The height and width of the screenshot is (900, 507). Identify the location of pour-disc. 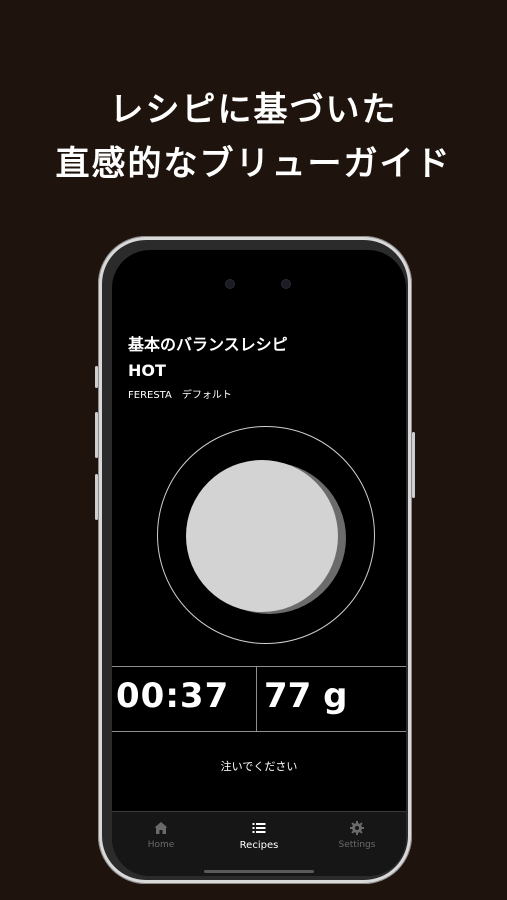
(262, 536).